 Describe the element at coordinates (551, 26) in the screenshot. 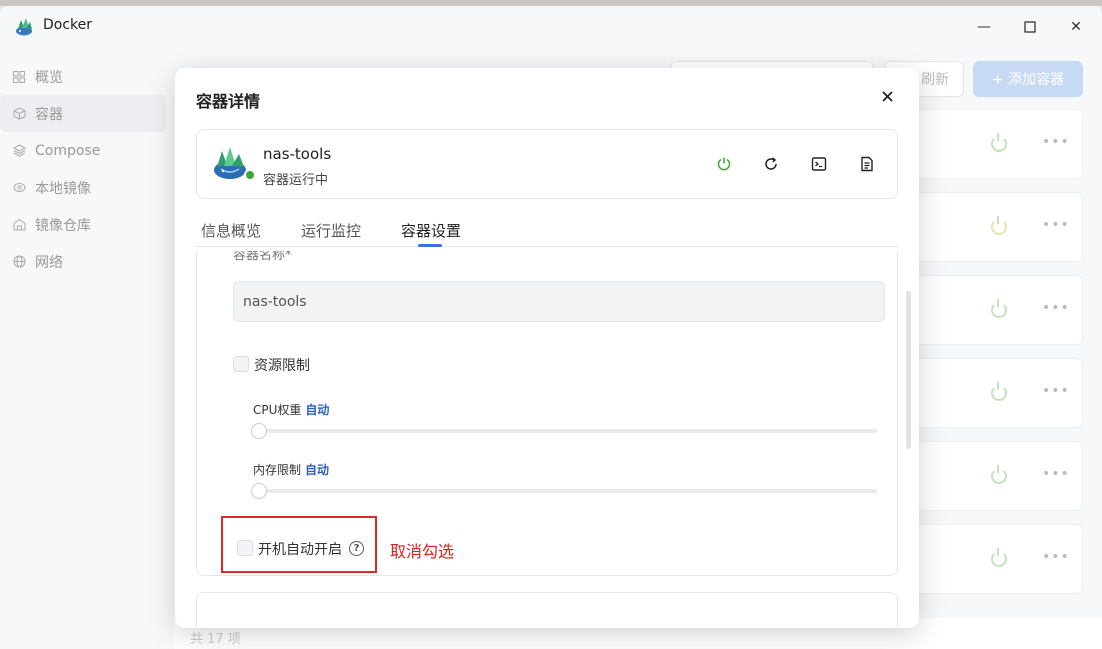

I see `title-bar: Docker — ✕` at that location.